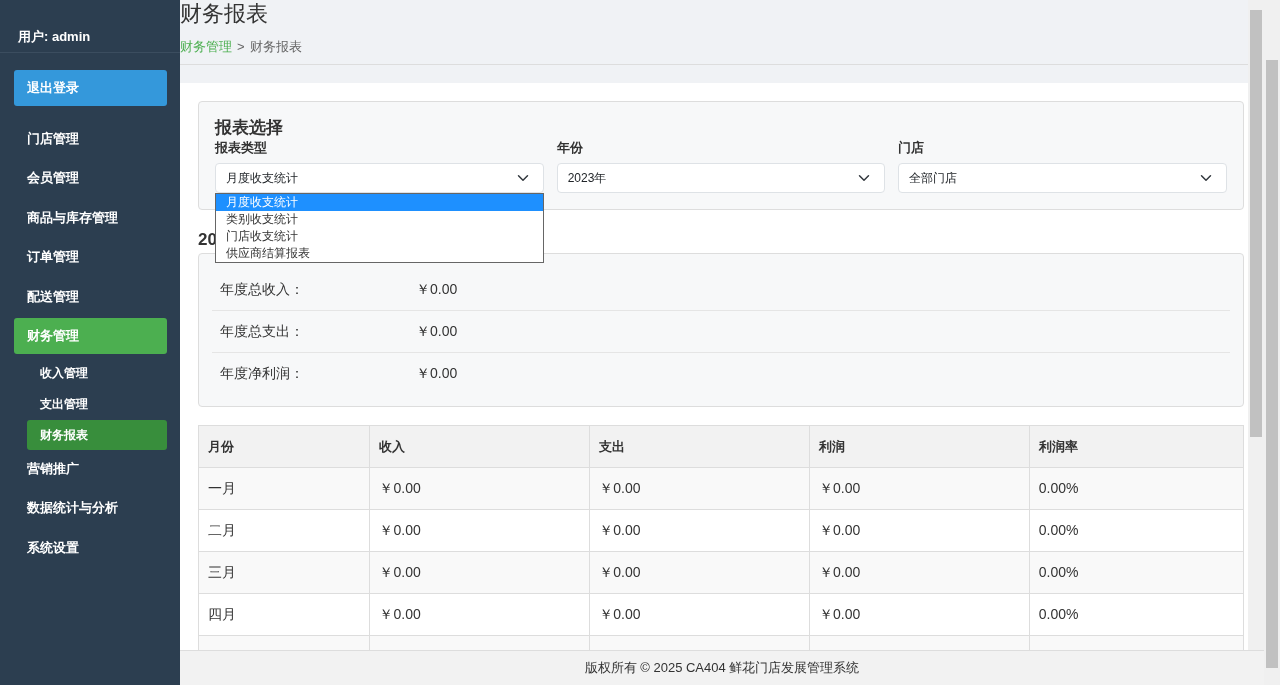 The height and width of the screenshot is (685, 1280). I want to click on sidebar-subitem: 财务报表, so click(97, 434).